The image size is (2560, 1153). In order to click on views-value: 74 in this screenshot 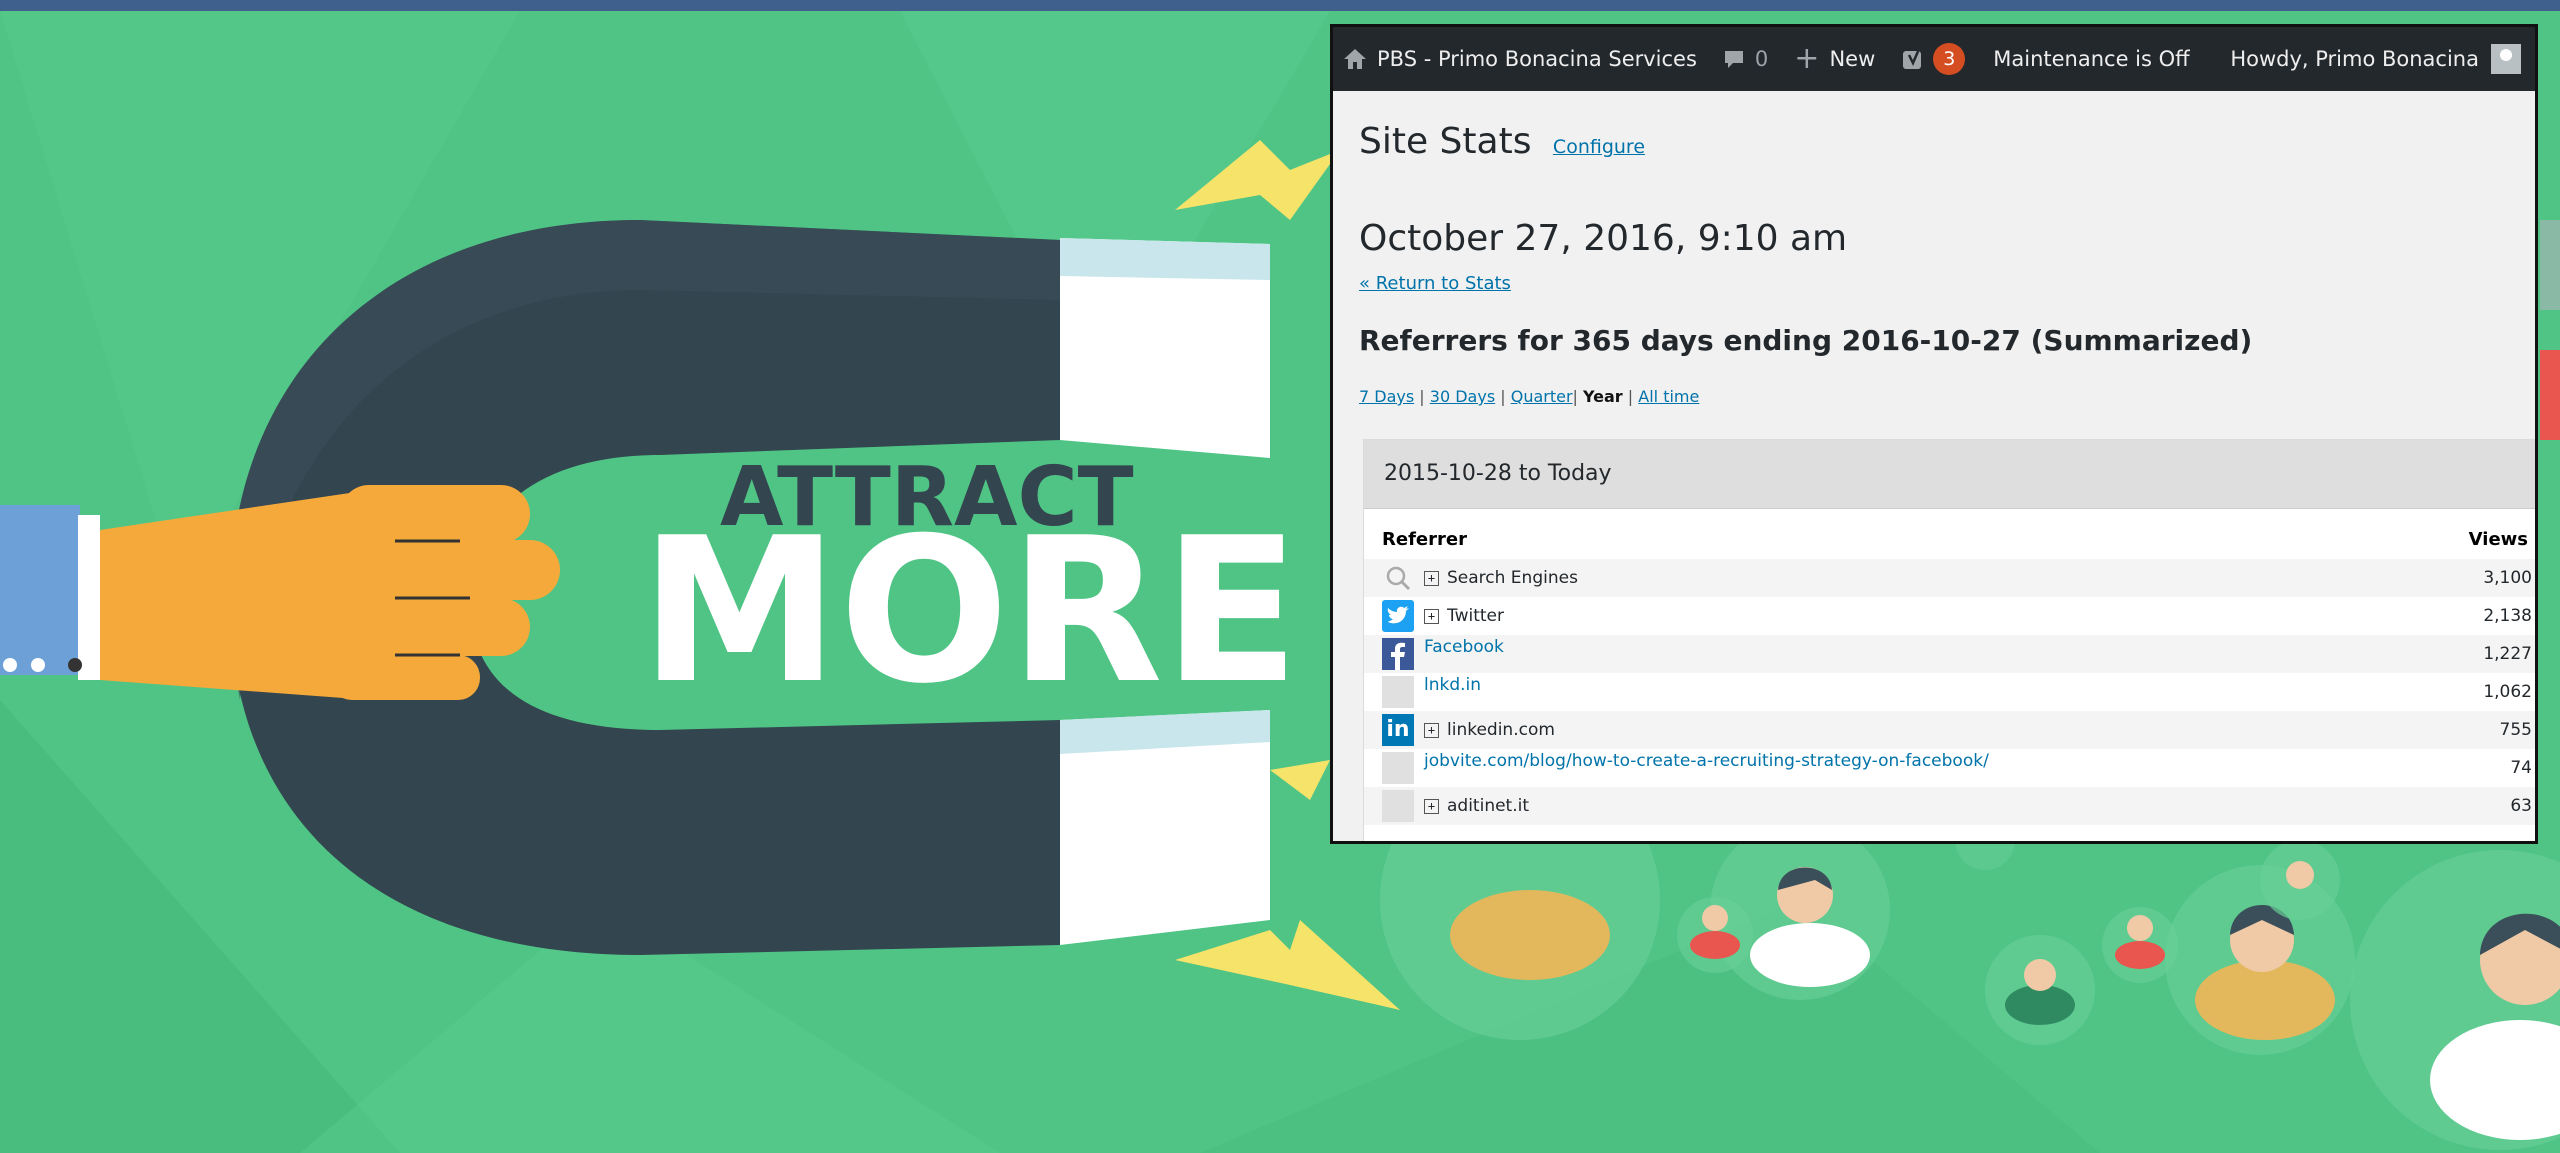, I will do `click(2521, 768)`.